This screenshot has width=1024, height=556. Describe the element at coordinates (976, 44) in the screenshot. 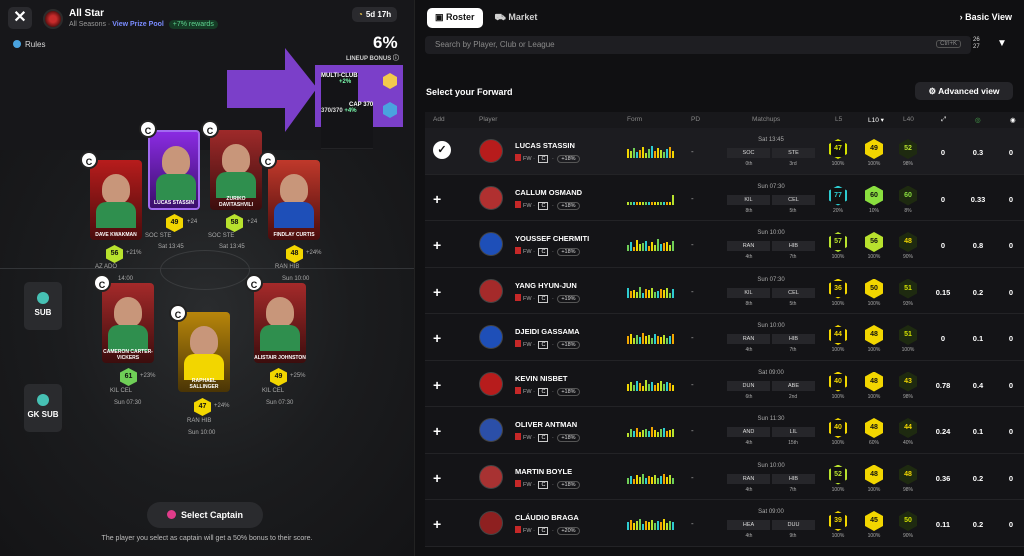

I see `filter-count: 26 27` at that location.